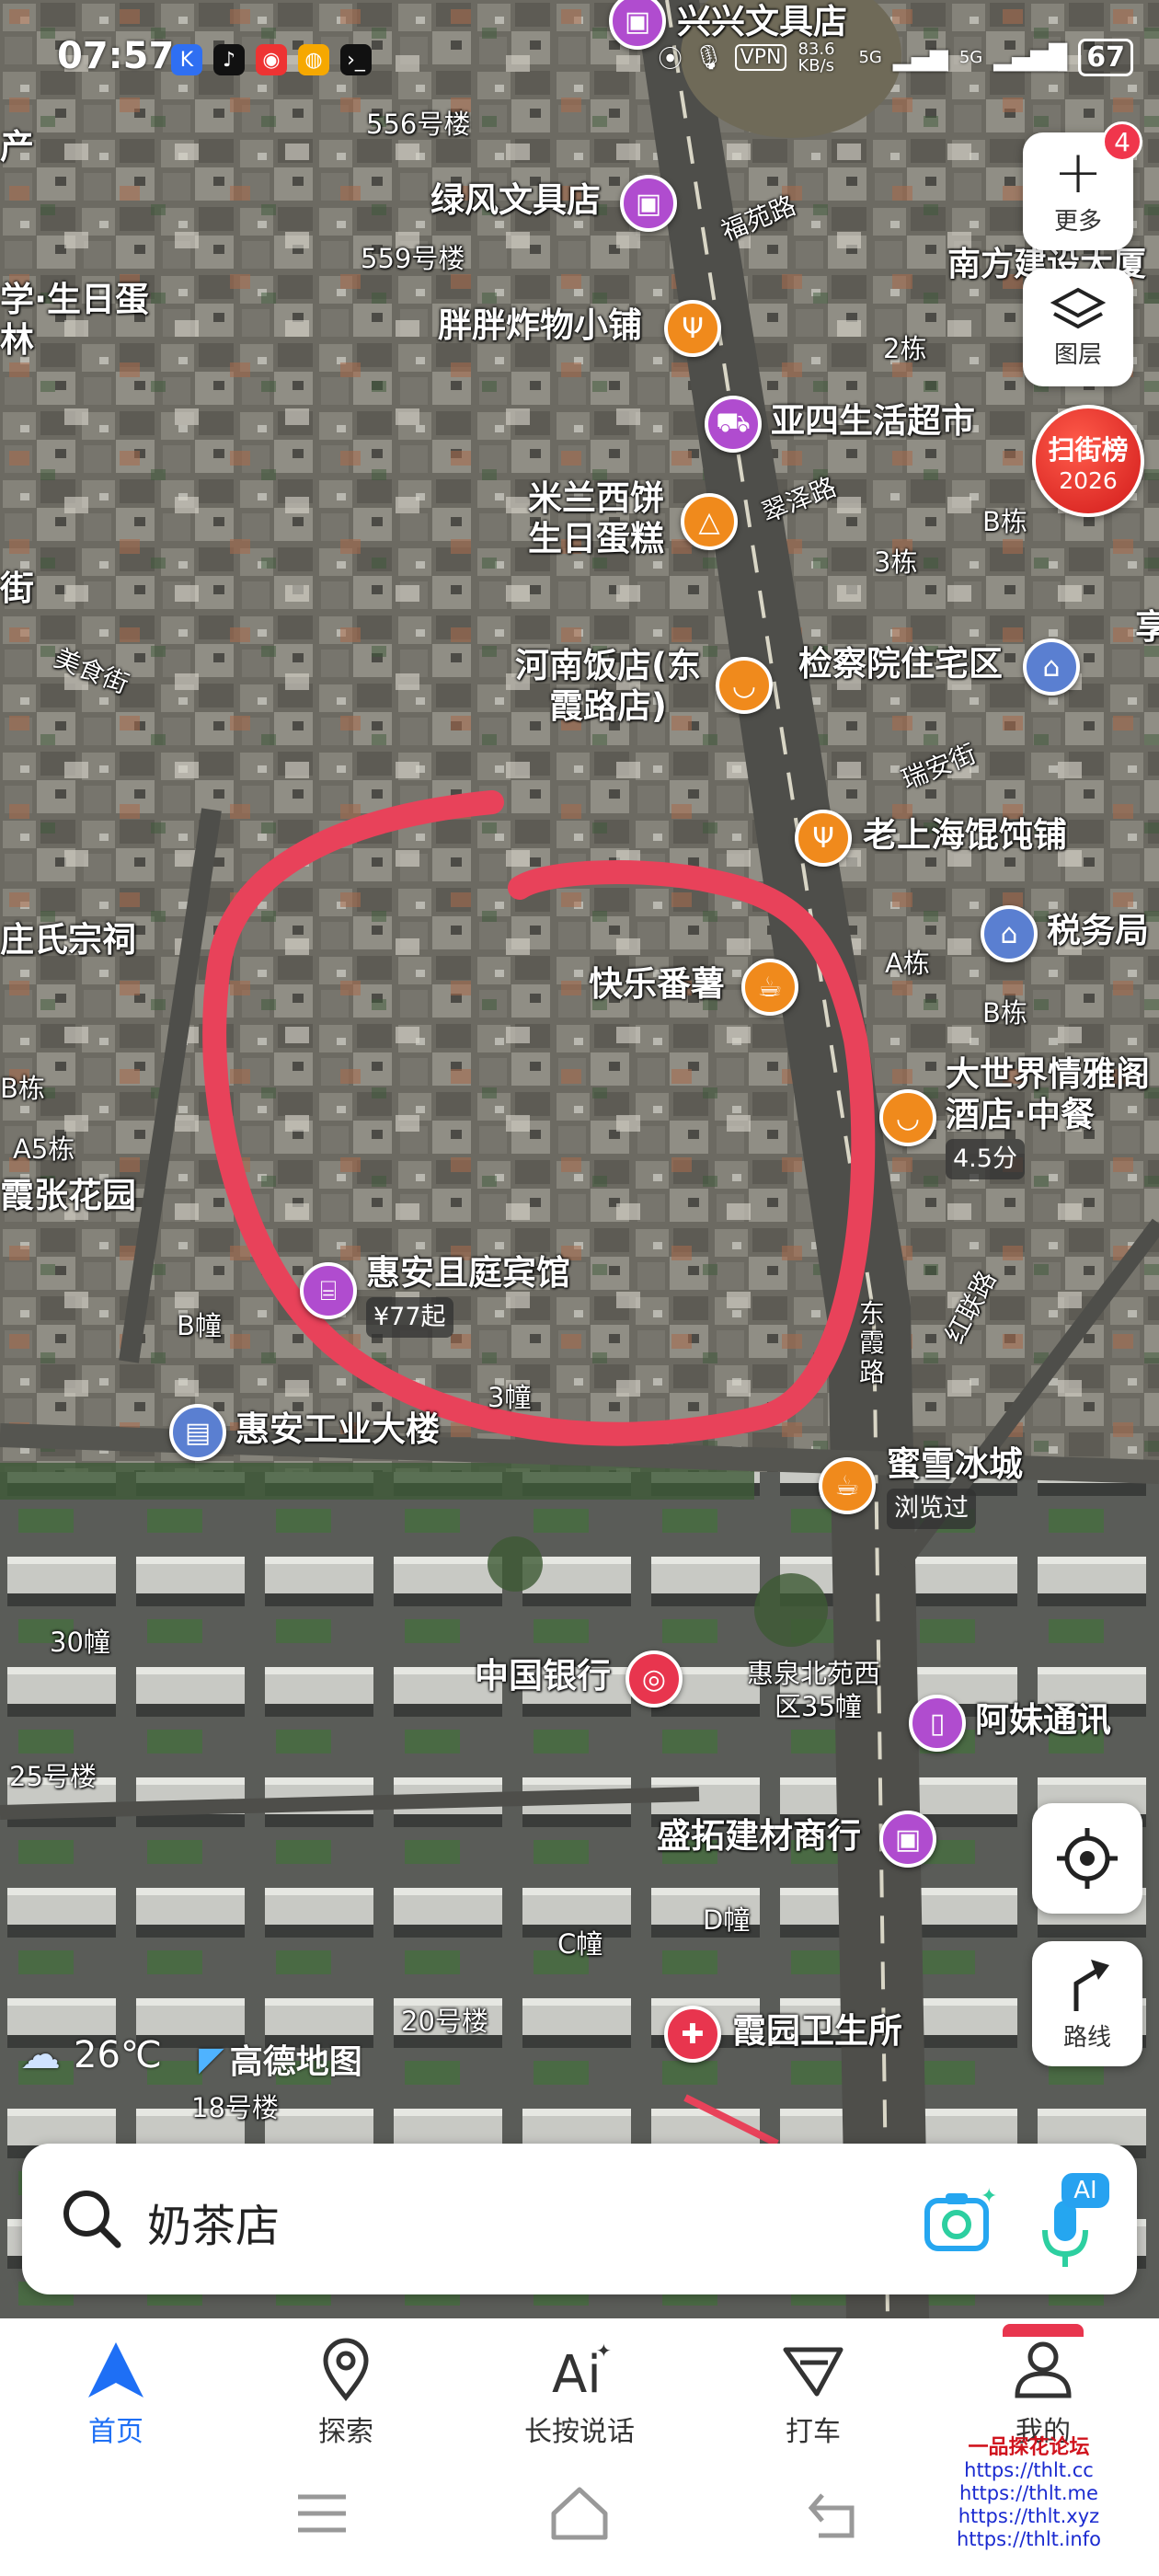 Image resolution: width=1159 pixels, height=2576 pixels. Describe the element at coordinates (1147, 627) in the screenshot. I see `building-label: 享` at that location.